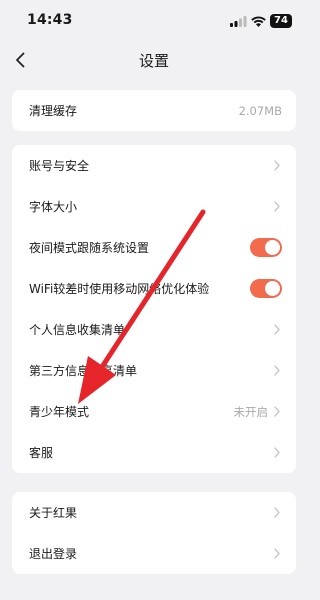 This screenshot has height=600, width=320. I want to click on customer-service-label: 客服, so click(41, 453).